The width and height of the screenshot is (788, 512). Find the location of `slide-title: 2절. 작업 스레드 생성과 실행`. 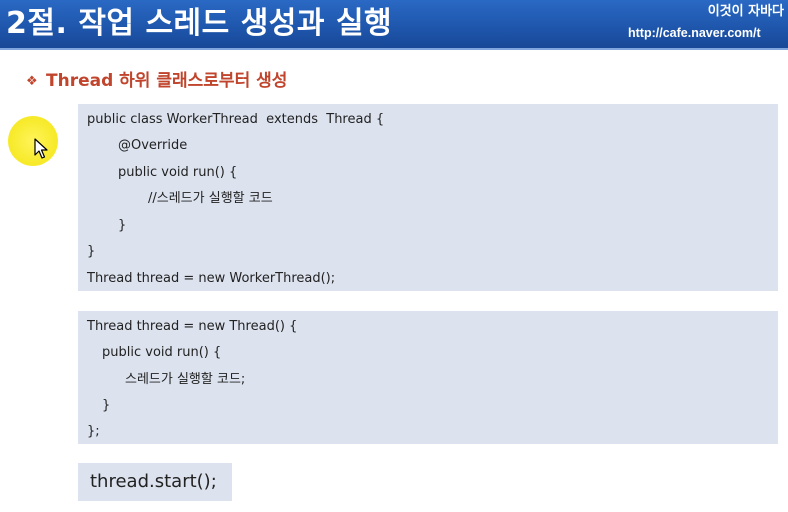

slide-title: 2절. 작업 스레드 생성과 실행 is located at coordinates (199, 23).